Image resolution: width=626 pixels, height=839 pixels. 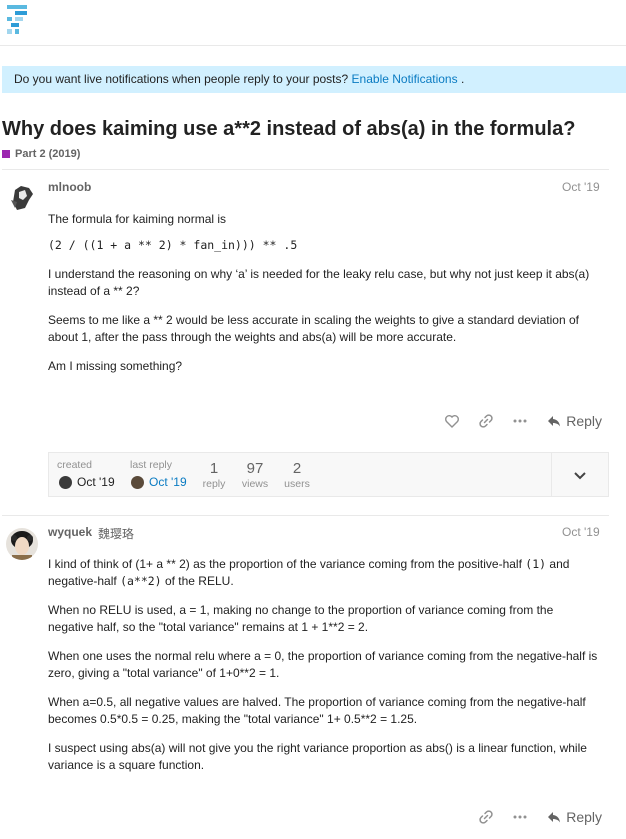 What do you see at coordinates (405, 79) in the screenshot?
I see `enable-notifications-link: Enable Notifications` at bounding box center [405, 79].